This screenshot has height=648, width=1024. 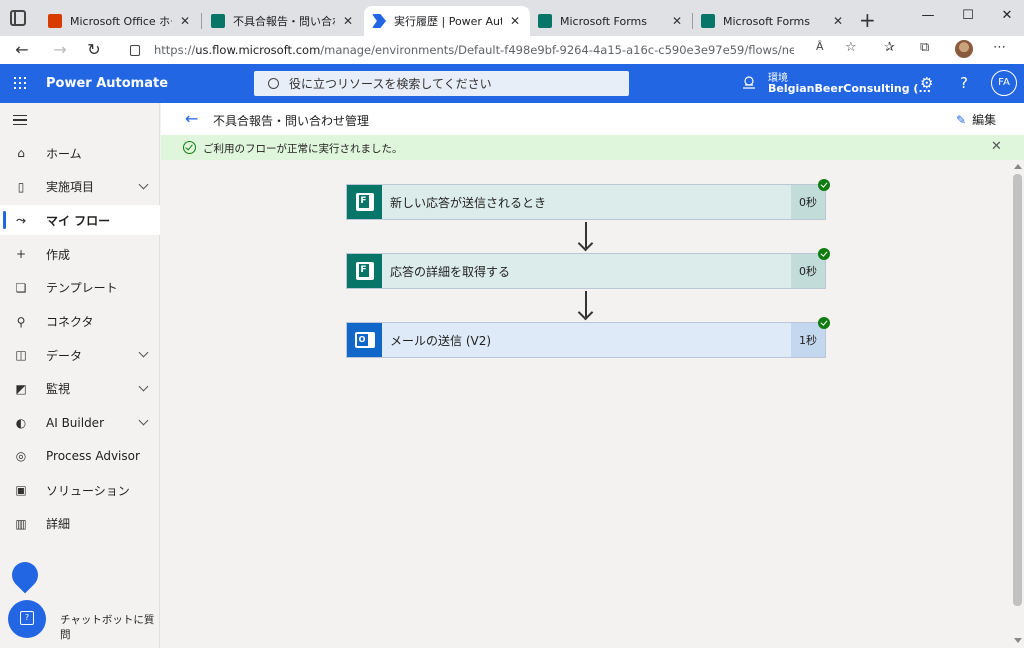 What do you see at coordinates (94, 50) in the screenshot?
I see `refresh-icon: ↻` at bounding box center [94, 50].